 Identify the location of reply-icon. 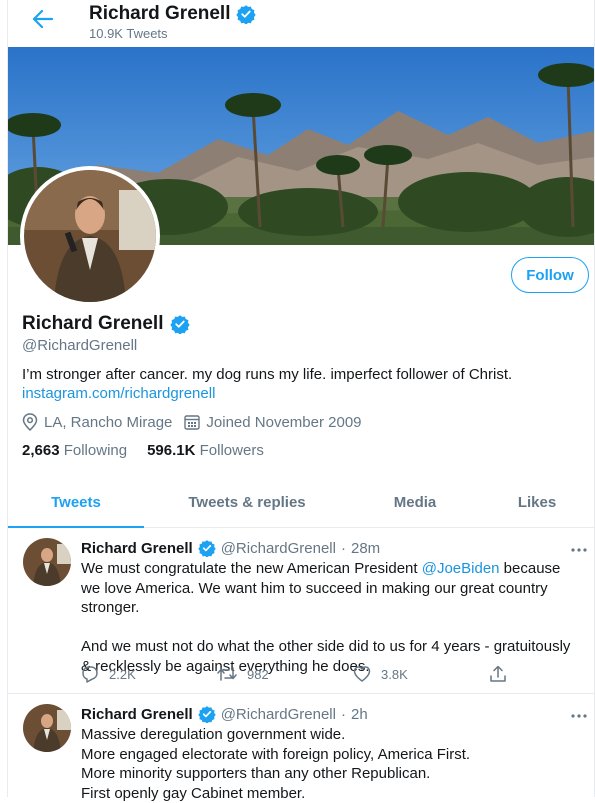
(90, 674).